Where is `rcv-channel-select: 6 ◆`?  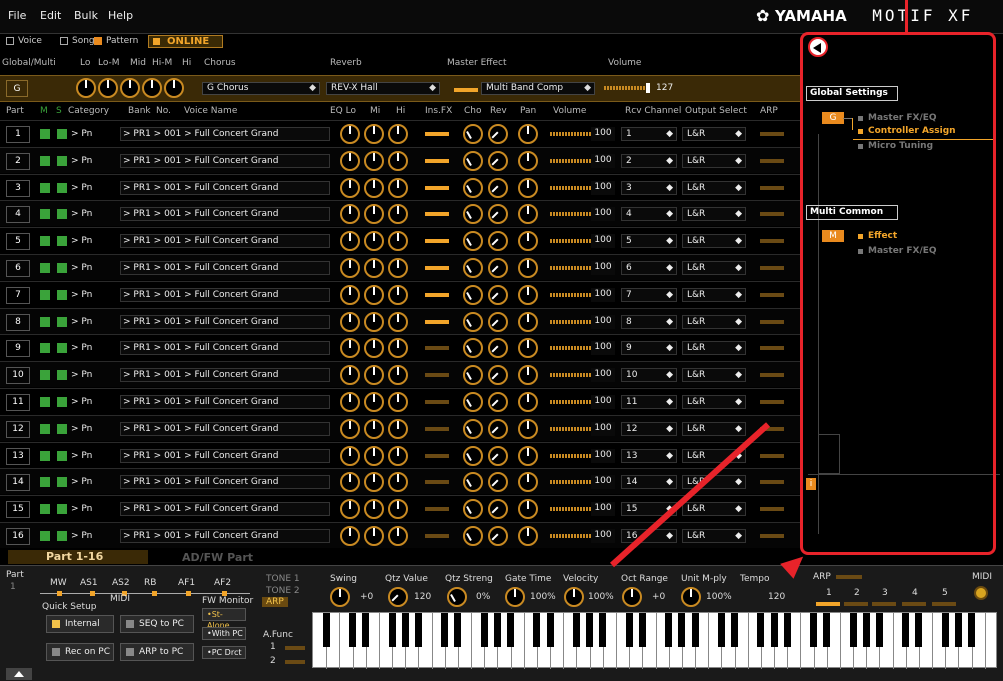 rcv-channel-select: 6 ◆ is located at coordinates (649, 268).